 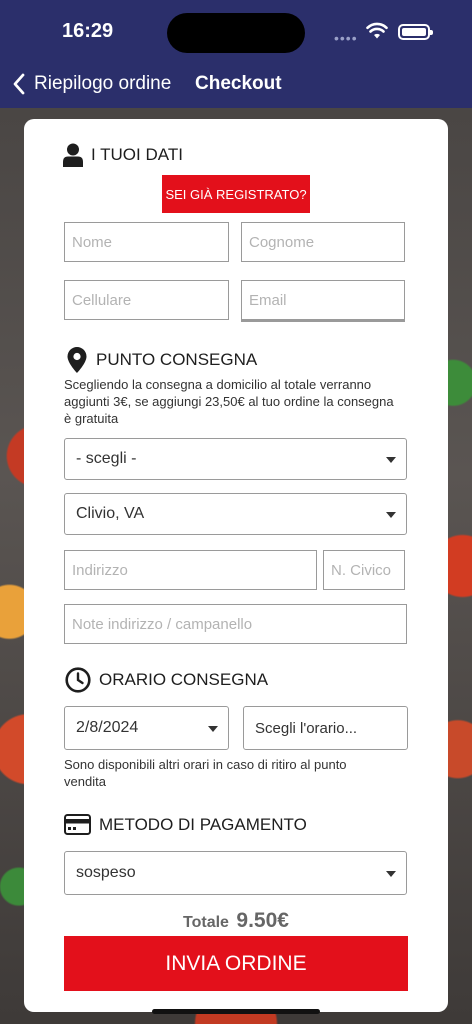 I want to click on delivery-point-value: - scegli -, so click(x=106, y=458).